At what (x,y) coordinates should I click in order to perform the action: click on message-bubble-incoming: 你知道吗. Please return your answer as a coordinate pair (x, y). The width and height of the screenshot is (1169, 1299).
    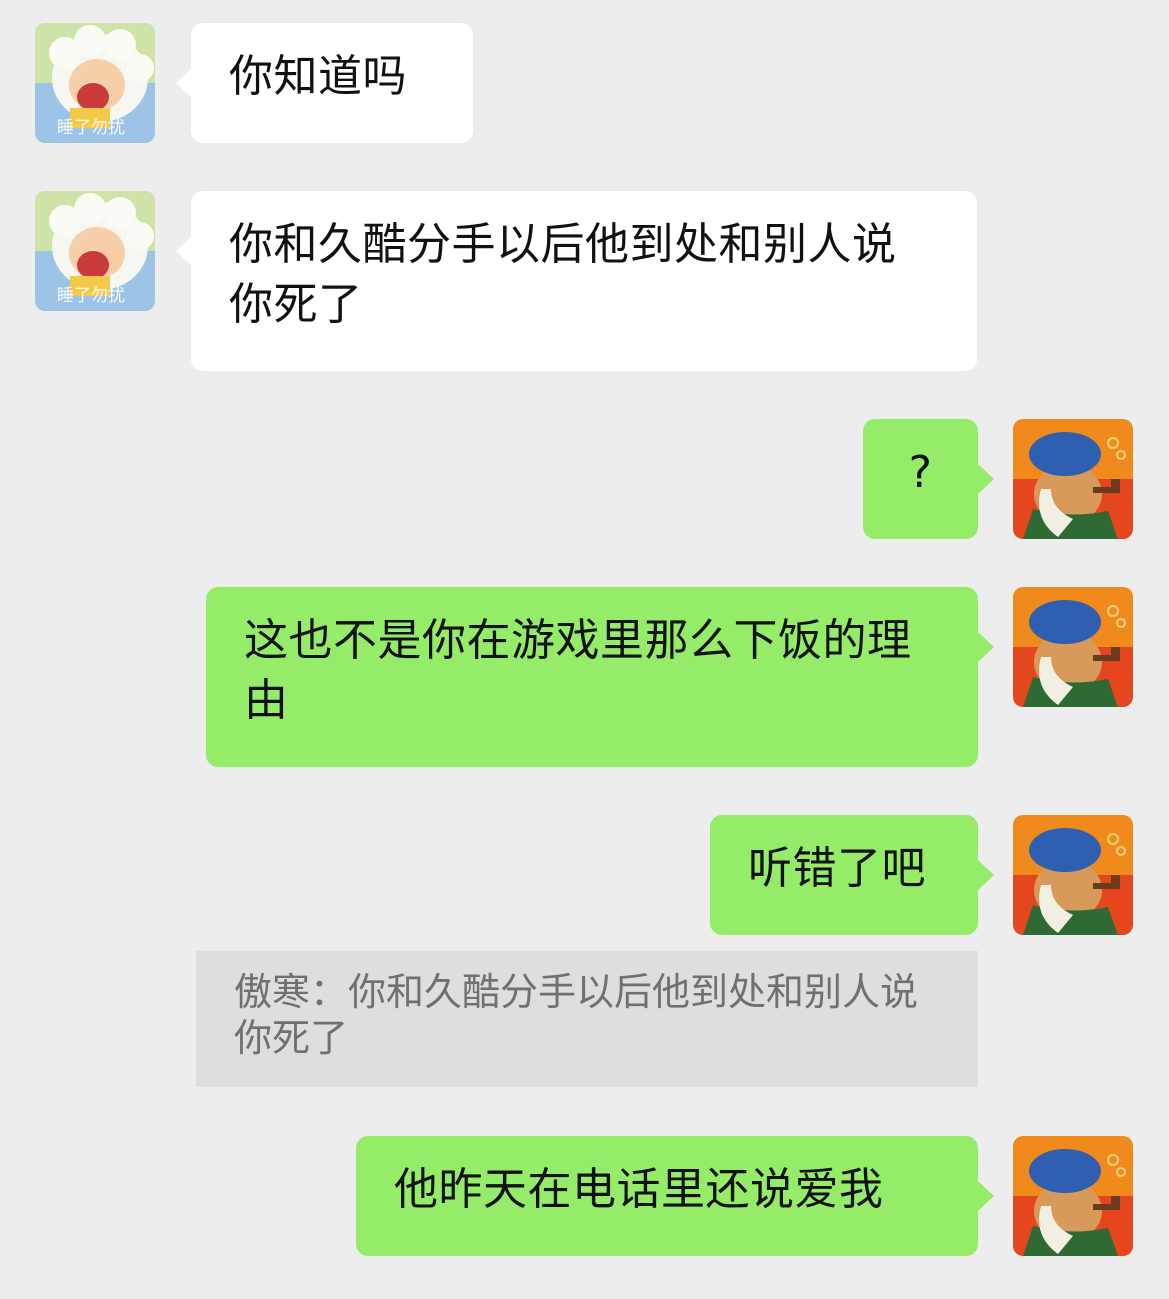
    Looking at the image, I should click on (332, 83).